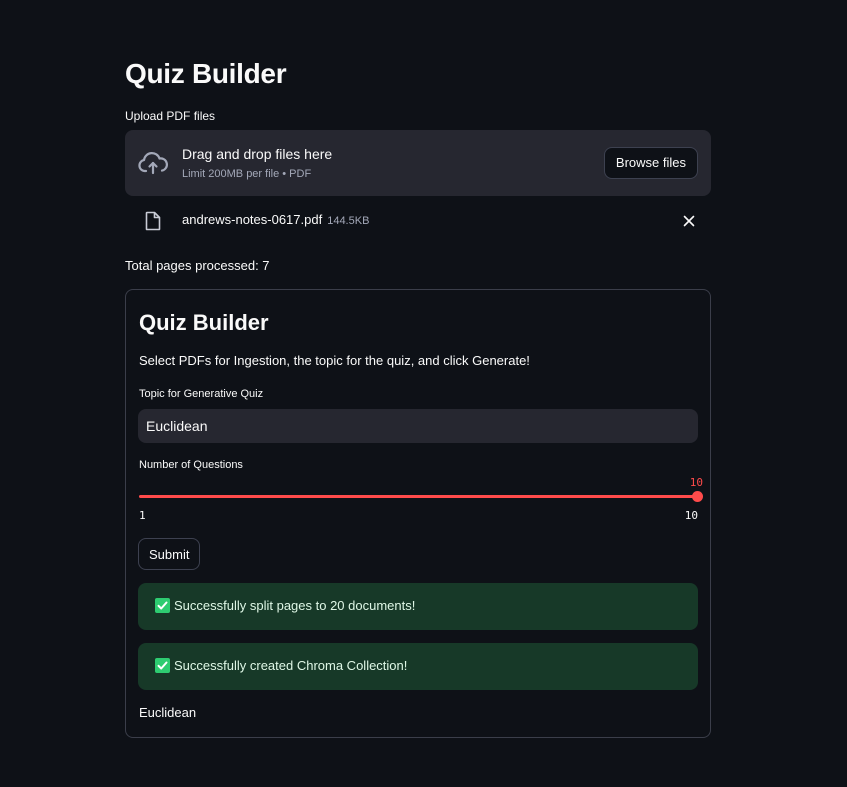 This screenshot has height=787, width=847. What do you see at coordinates (153, 163) in the screenshot?
I see `cloud-upload-icon` at bounding box center [153, 163].